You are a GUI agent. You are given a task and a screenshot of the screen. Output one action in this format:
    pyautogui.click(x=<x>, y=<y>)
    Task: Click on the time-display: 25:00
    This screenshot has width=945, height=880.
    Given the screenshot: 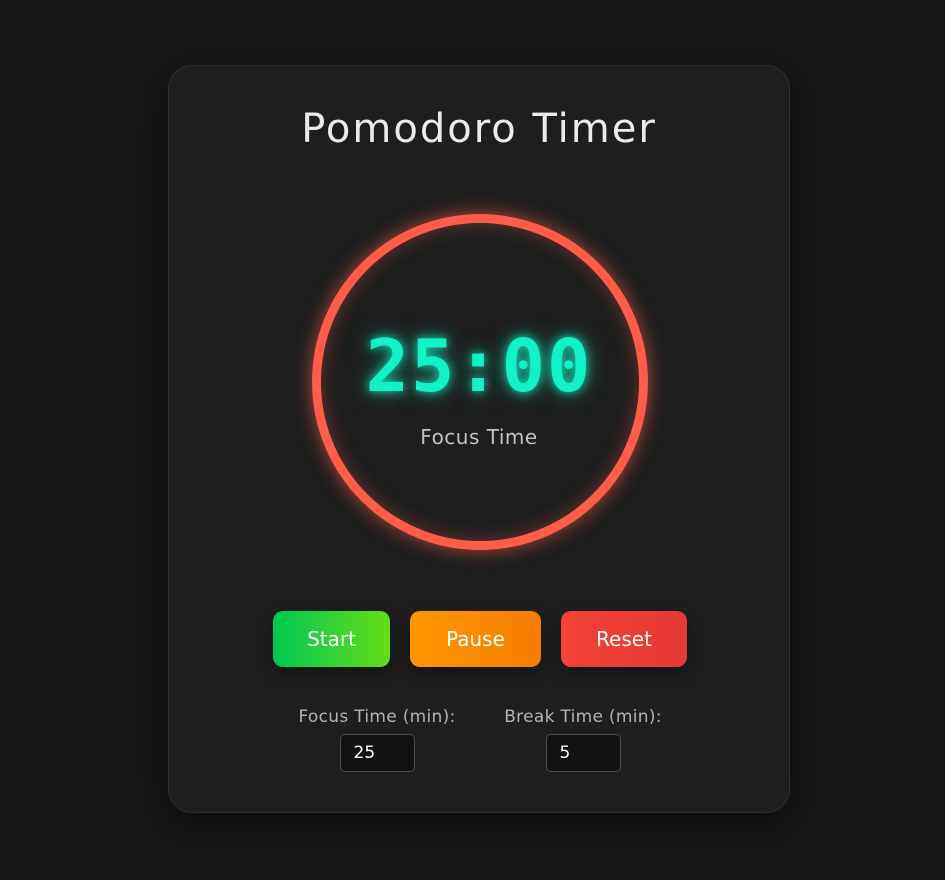 What is the action you would take?
    pyautogui.click(x=479, y=366)
    